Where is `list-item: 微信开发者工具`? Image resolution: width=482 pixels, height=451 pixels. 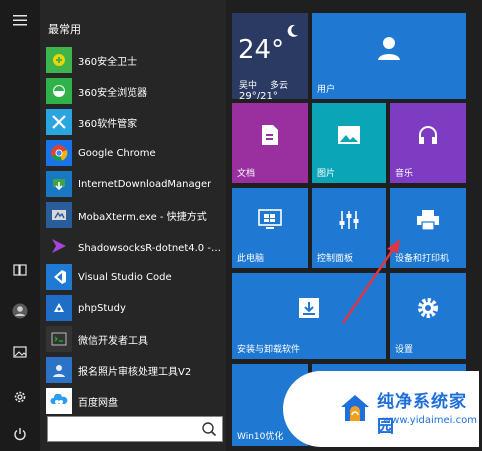
list-item: 微信开发者工具 is located at coordinates (136, 339).